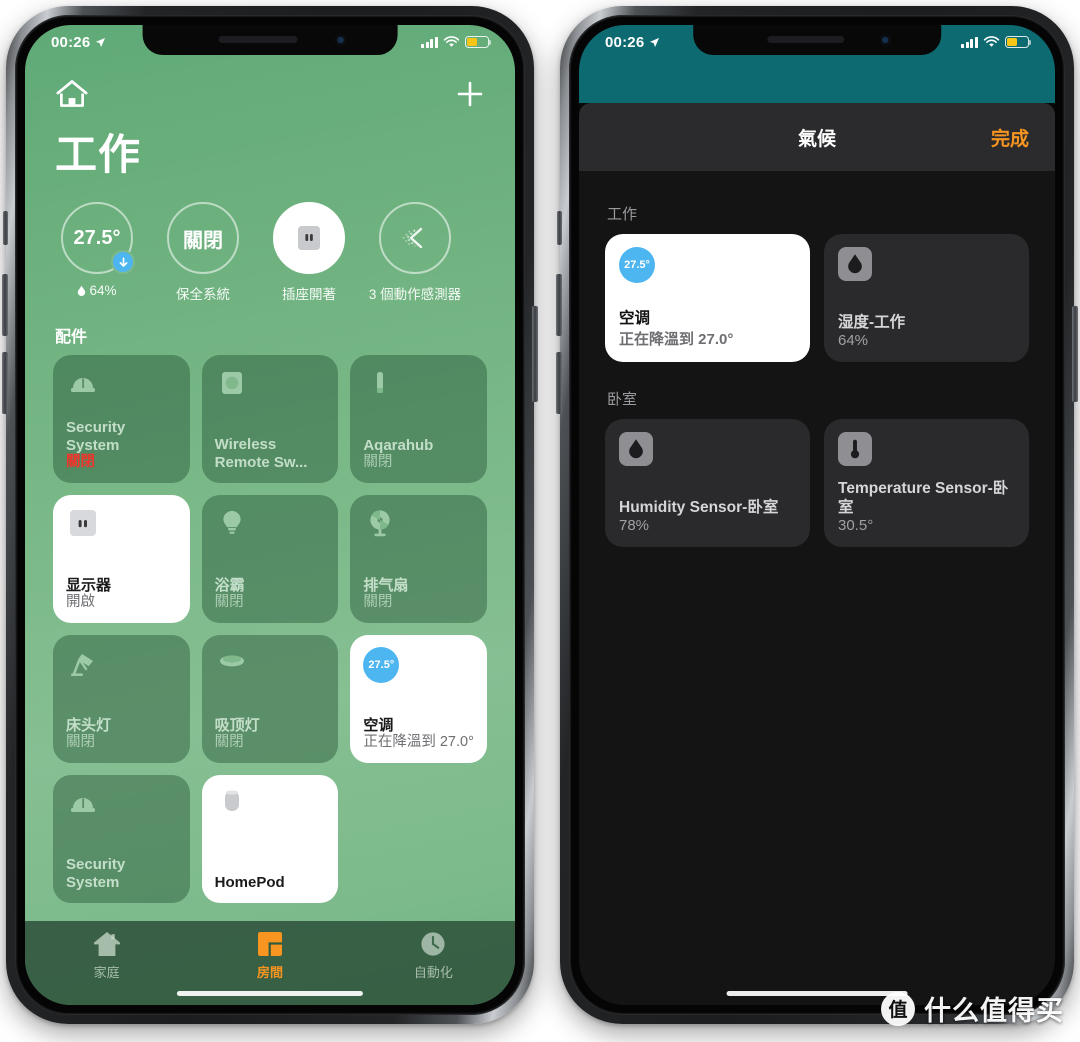 This screenshot has width=1080, height=1042. I want to click on tab-home: 家庭, so click(106, 955).